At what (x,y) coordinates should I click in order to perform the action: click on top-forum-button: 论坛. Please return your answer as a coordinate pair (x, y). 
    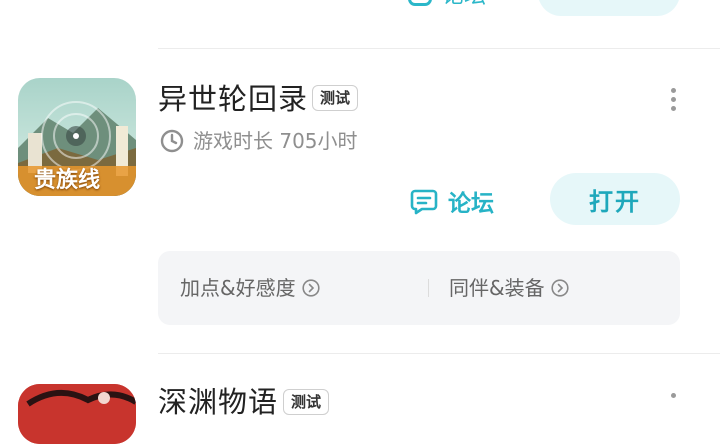
    Looking at the image, I should click on (447, 5).